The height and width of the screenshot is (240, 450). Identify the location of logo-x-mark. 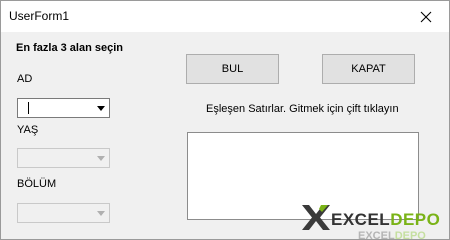
(316, 217).